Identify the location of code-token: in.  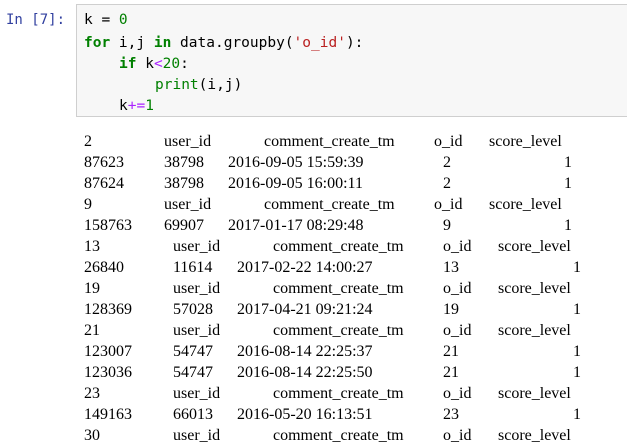
(162, 43).